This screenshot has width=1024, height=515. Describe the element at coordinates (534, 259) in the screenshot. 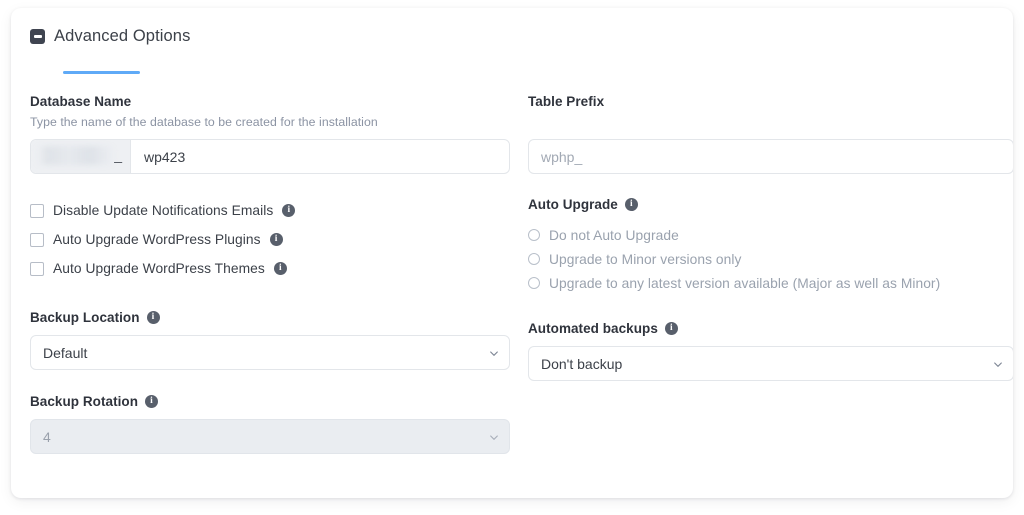

I see `radio-minor-versions-only` at that location.